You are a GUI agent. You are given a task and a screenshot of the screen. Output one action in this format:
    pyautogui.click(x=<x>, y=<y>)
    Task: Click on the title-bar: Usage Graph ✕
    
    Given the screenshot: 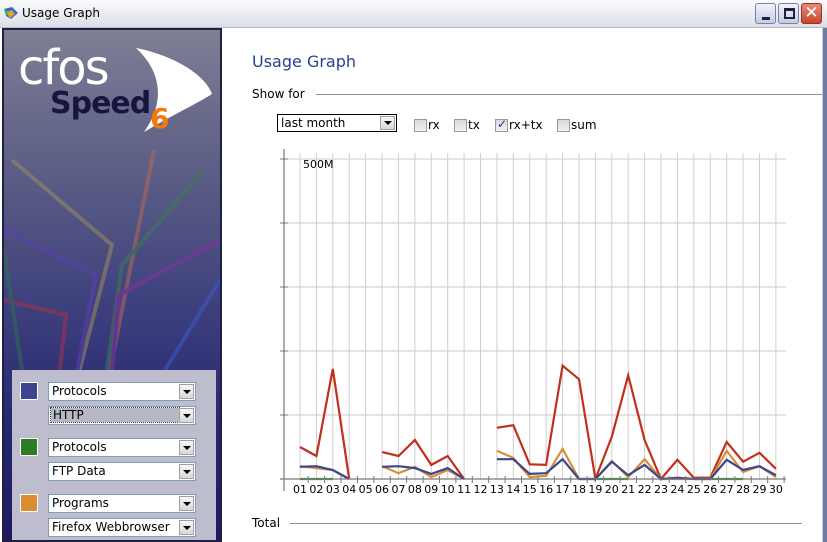 What is the action you would take?
    pyautogui.click(x=413, y=14)
    